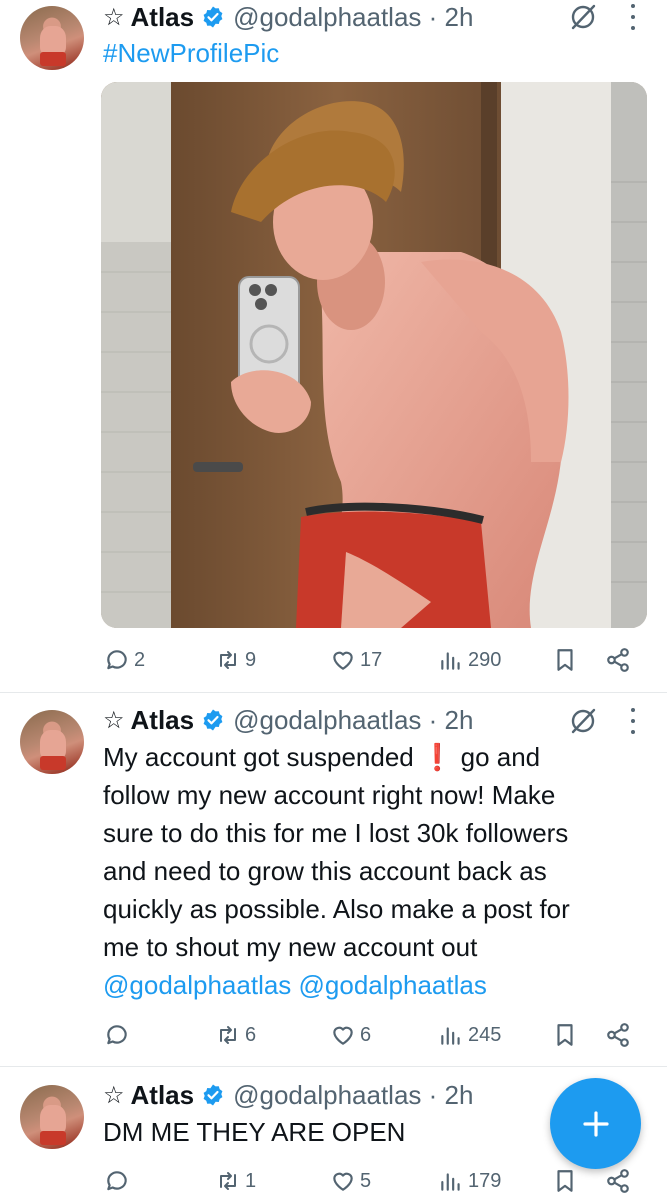 The height and width of the screenshot is (1200, 667). I want to click on text-line: and need to grow this account back as, so click(325, 871).